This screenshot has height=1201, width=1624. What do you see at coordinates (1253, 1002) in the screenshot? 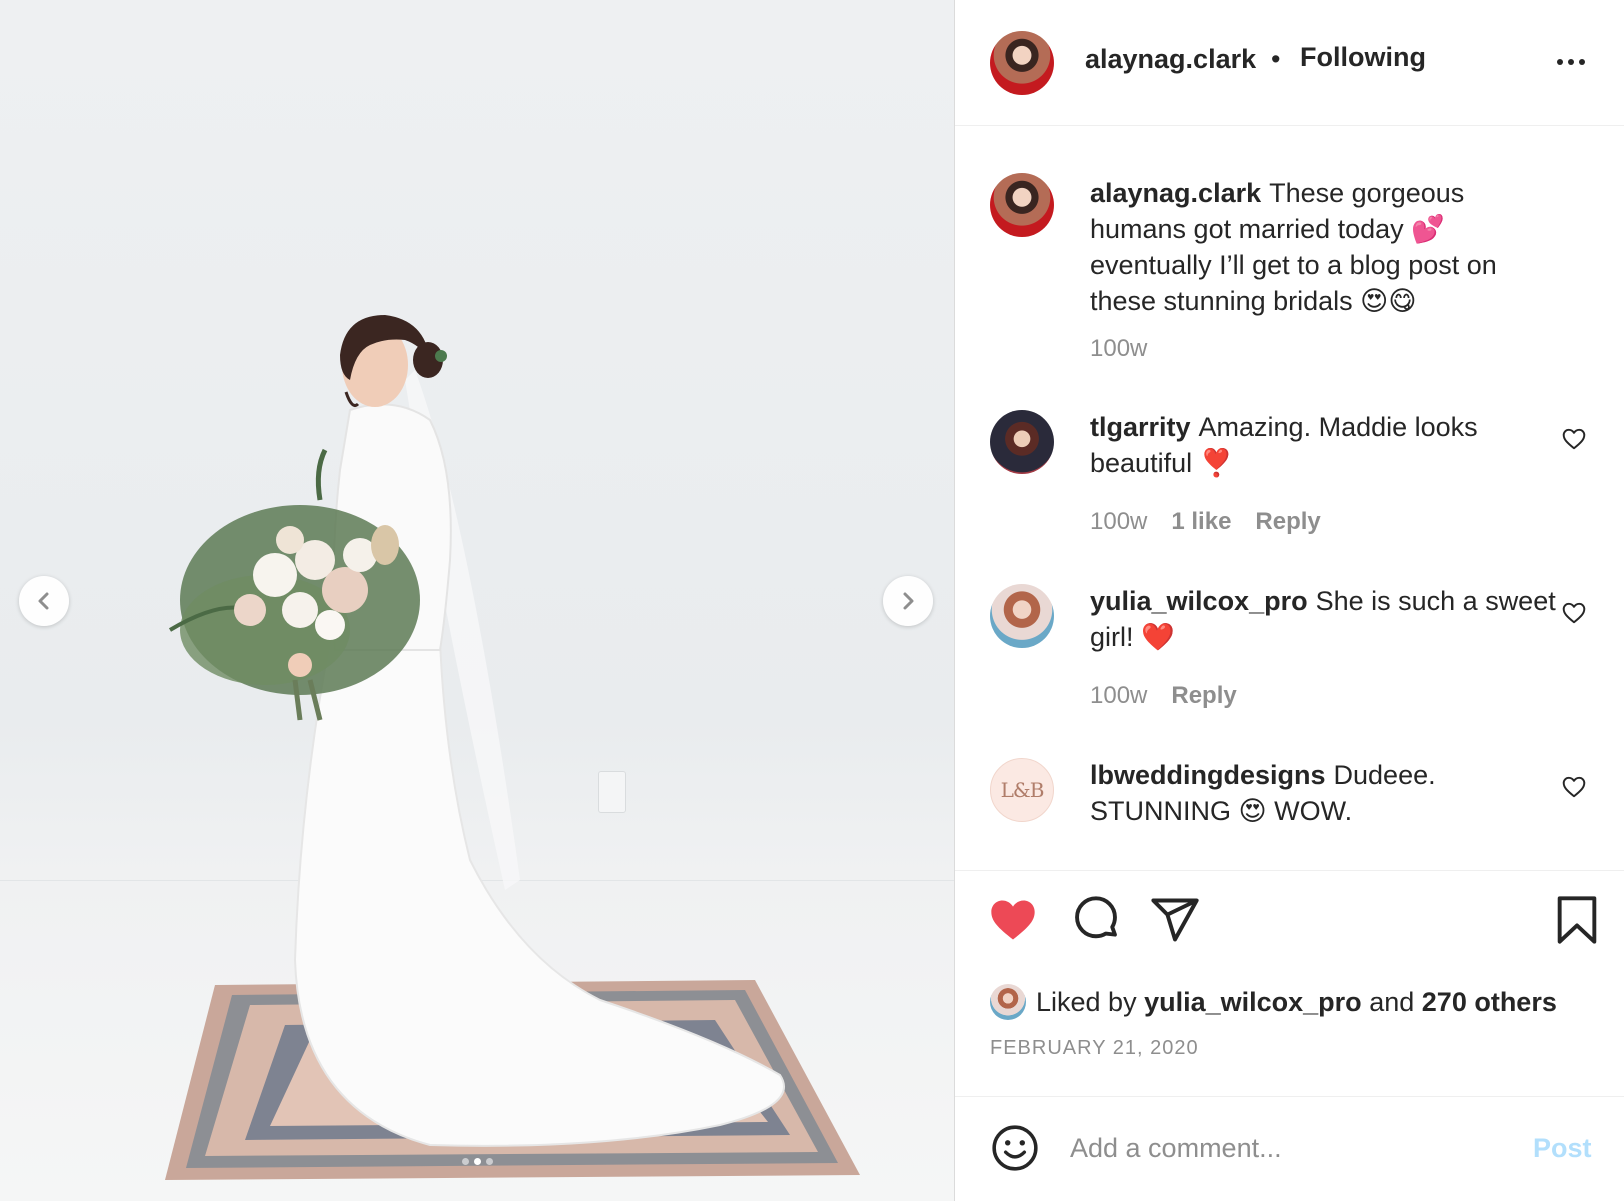
I see `liker-username: yulia_wilcox_pro` at bounding box center [1253, 1002].